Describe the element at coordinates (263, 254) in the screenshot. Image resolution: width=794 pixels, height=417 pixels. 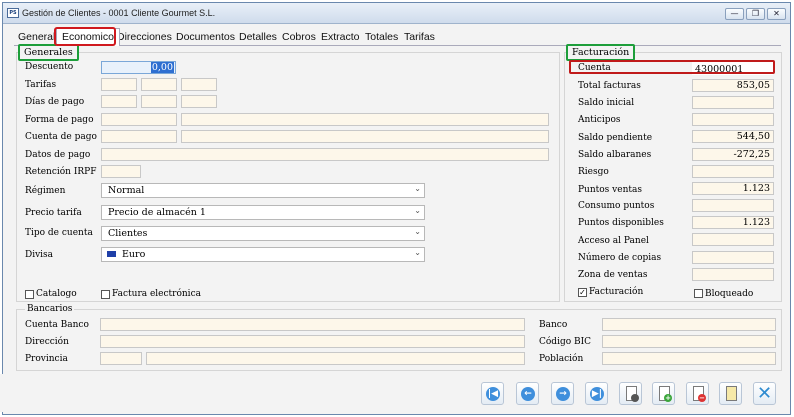
I see `divisa-select: Euro ⌄` at that location.